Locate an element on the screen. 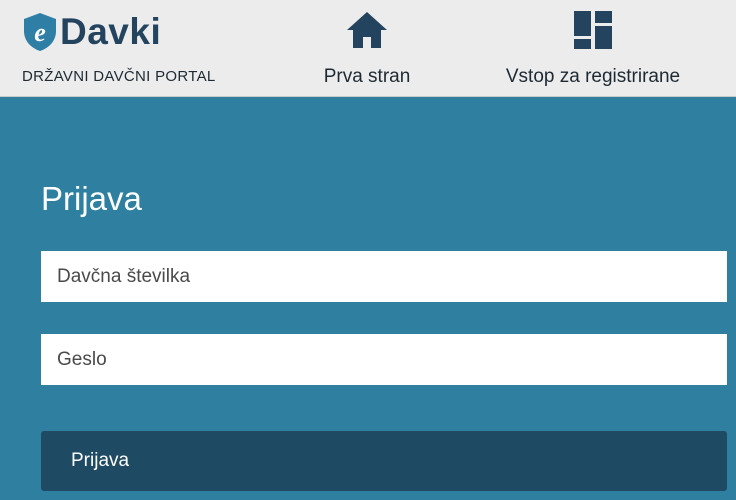 The height and width of the screenshot is (500, 736). nav-registered-login-label: Vstop za registrirane is located at coordinates (593, 76).